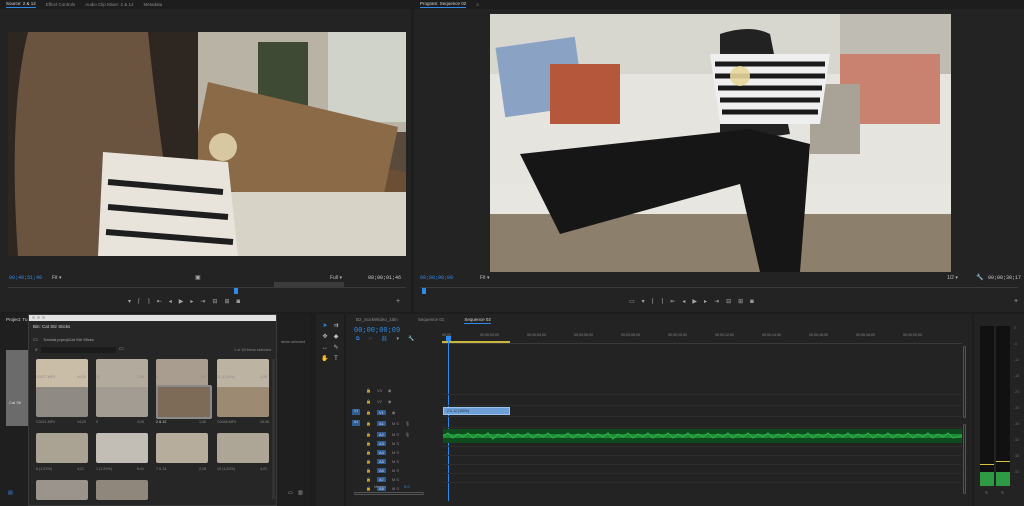 The height and width of the screenshot is (506, 1024). I want to click on master-track-value: 0.0, so click(407, 486).